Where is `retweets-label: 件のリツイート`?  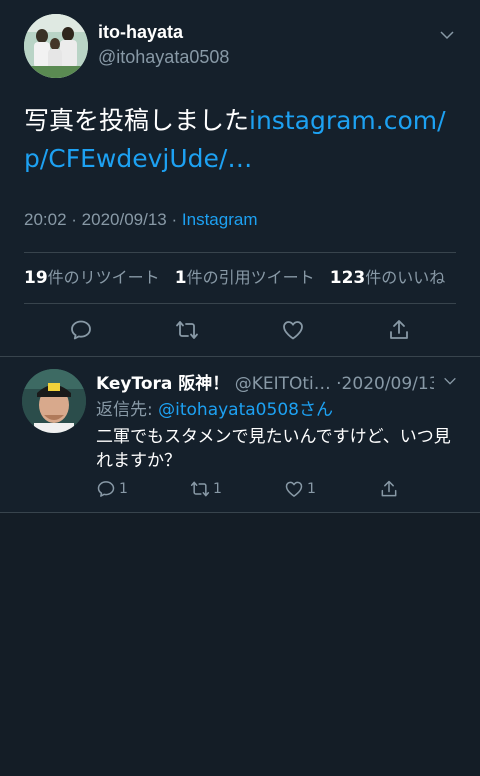 retweets-label: 件のリツイート is located at coordinates (103, 277).